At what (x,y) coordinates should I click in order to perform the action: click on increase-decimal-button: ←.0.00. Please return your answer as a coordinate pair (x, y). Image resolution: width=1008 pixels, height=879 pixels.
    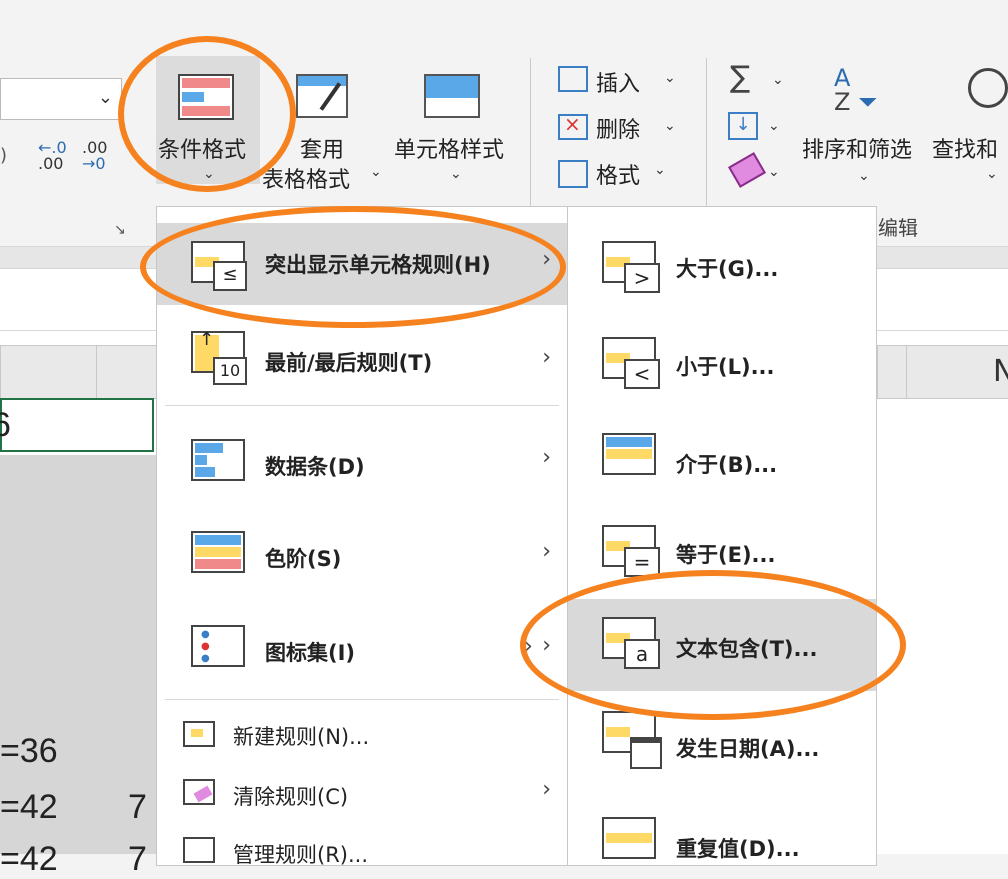
    Looking at the image, I should click on (52, 156).